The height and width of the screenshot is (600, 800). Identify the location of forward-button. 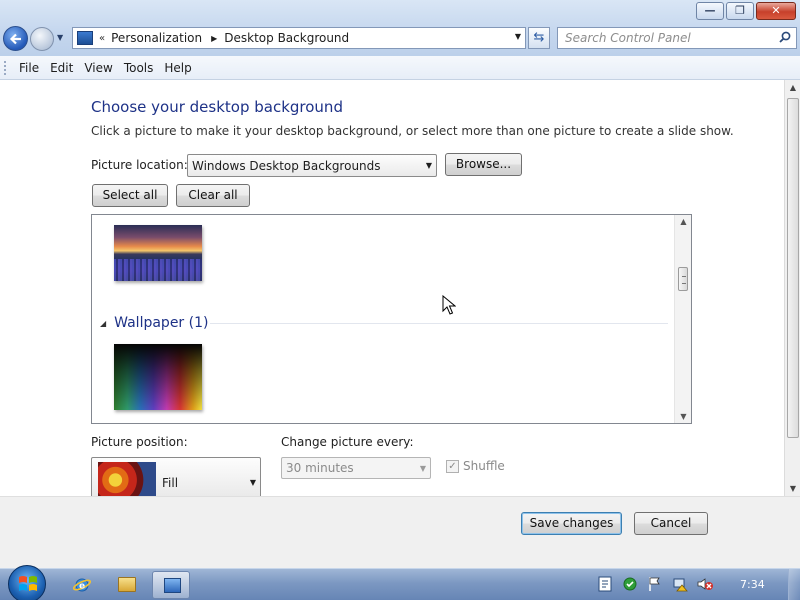
(42, 39).